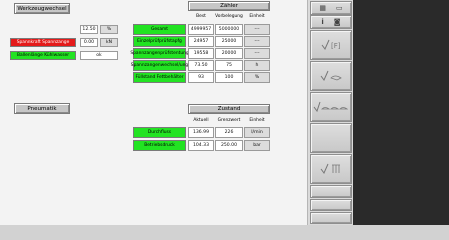 This screenshot has height=240, width=449. I want to click on zaehler-row-label: Gesamt, so click(159, 29).